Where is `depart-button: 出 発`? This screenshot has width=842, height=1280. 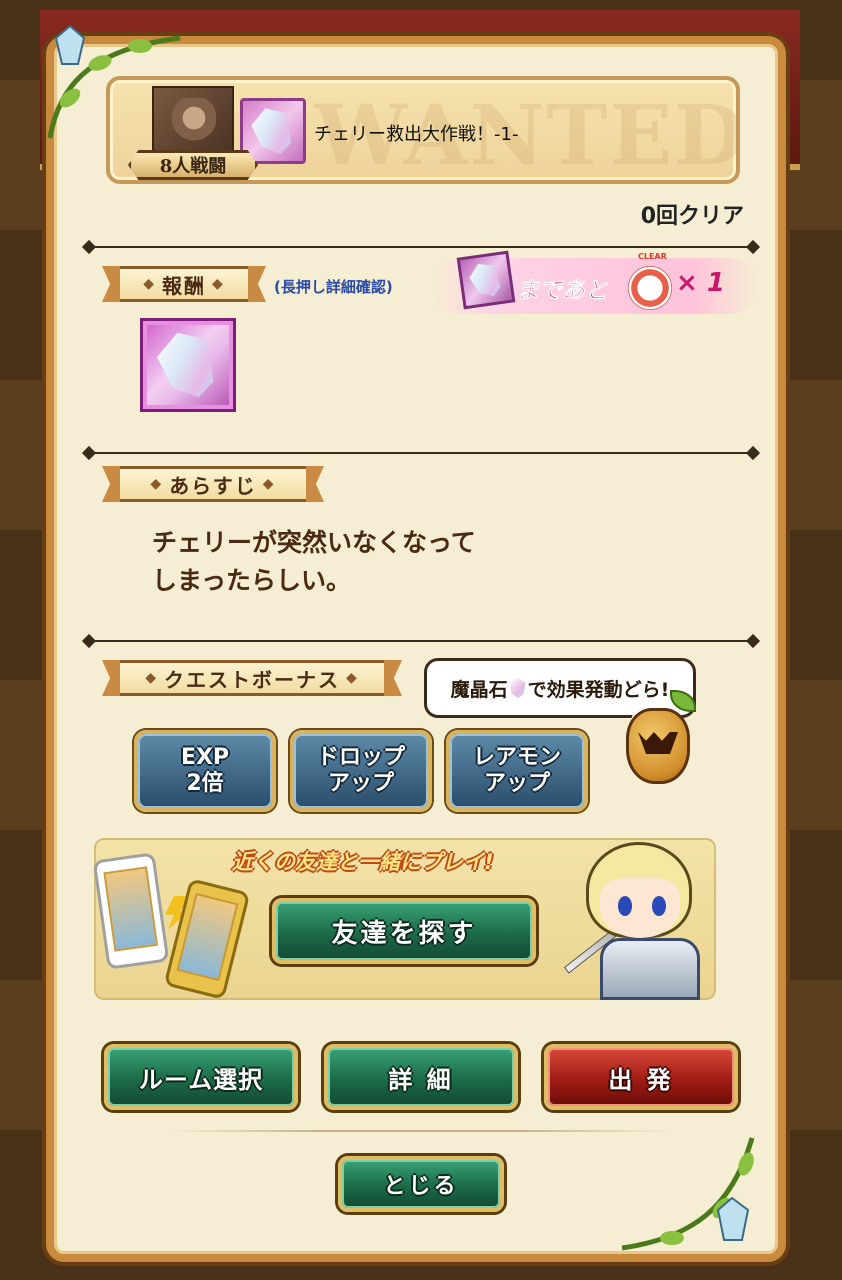 depart-button: 出 発 is located at coordinates (641, 1077).